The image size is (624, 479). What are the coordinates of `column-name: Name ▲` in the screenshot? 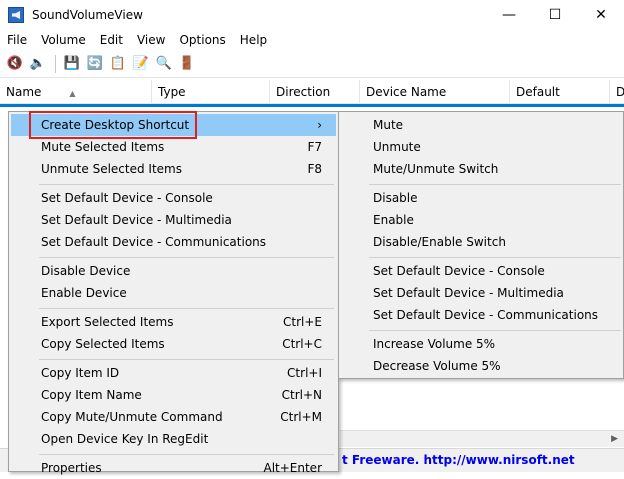 It's located at (76, 92).